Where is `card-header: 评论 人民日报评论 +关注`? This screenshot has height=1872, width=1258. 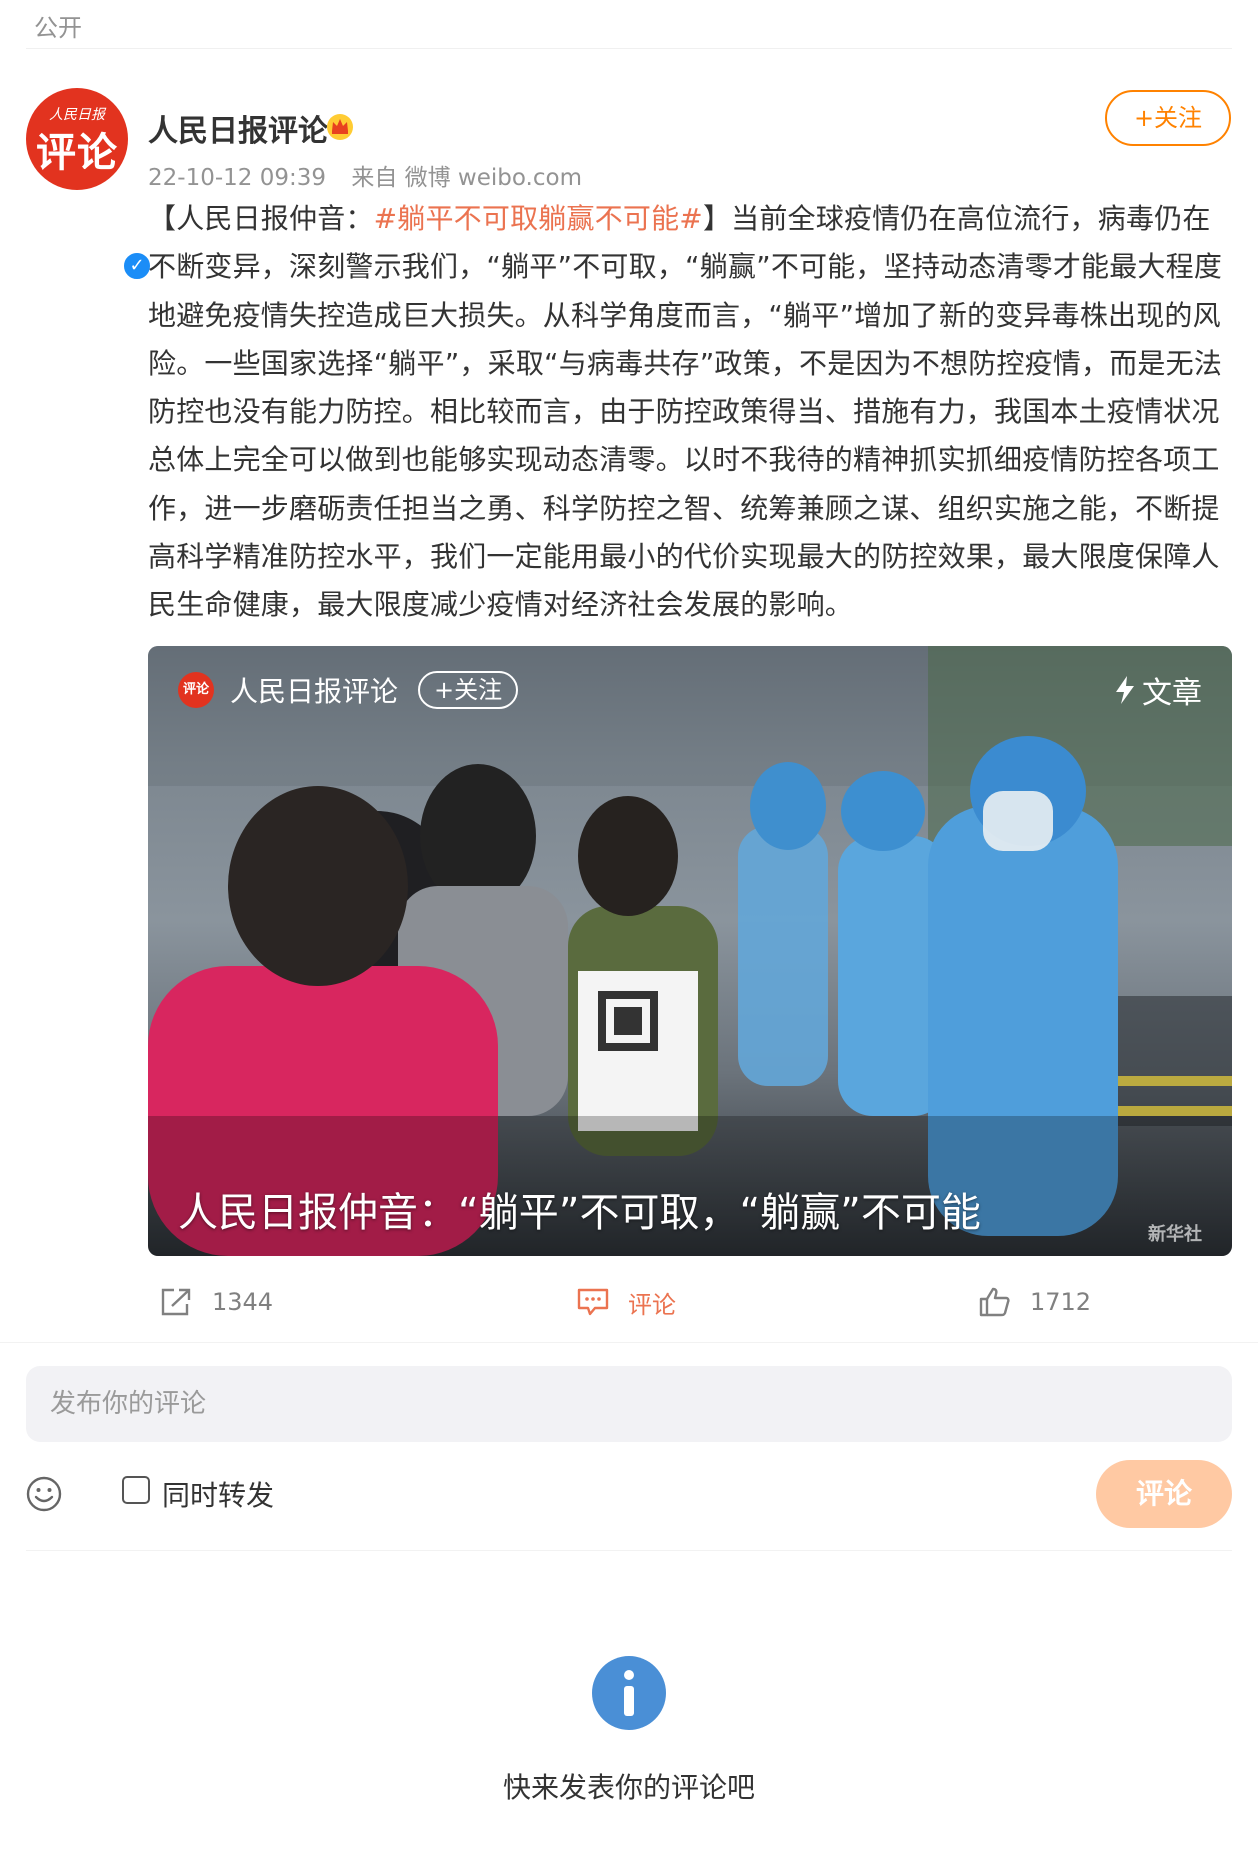 card-header: 评论 人民日报评论 +关注 is located at coordinates (348, 690).